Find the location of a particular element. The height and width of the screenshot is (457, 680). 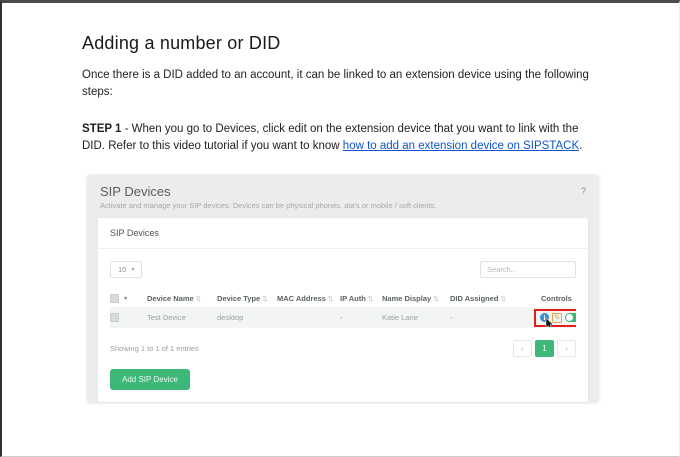

edit-icon: ✎ is located at coordinates (557, 317).